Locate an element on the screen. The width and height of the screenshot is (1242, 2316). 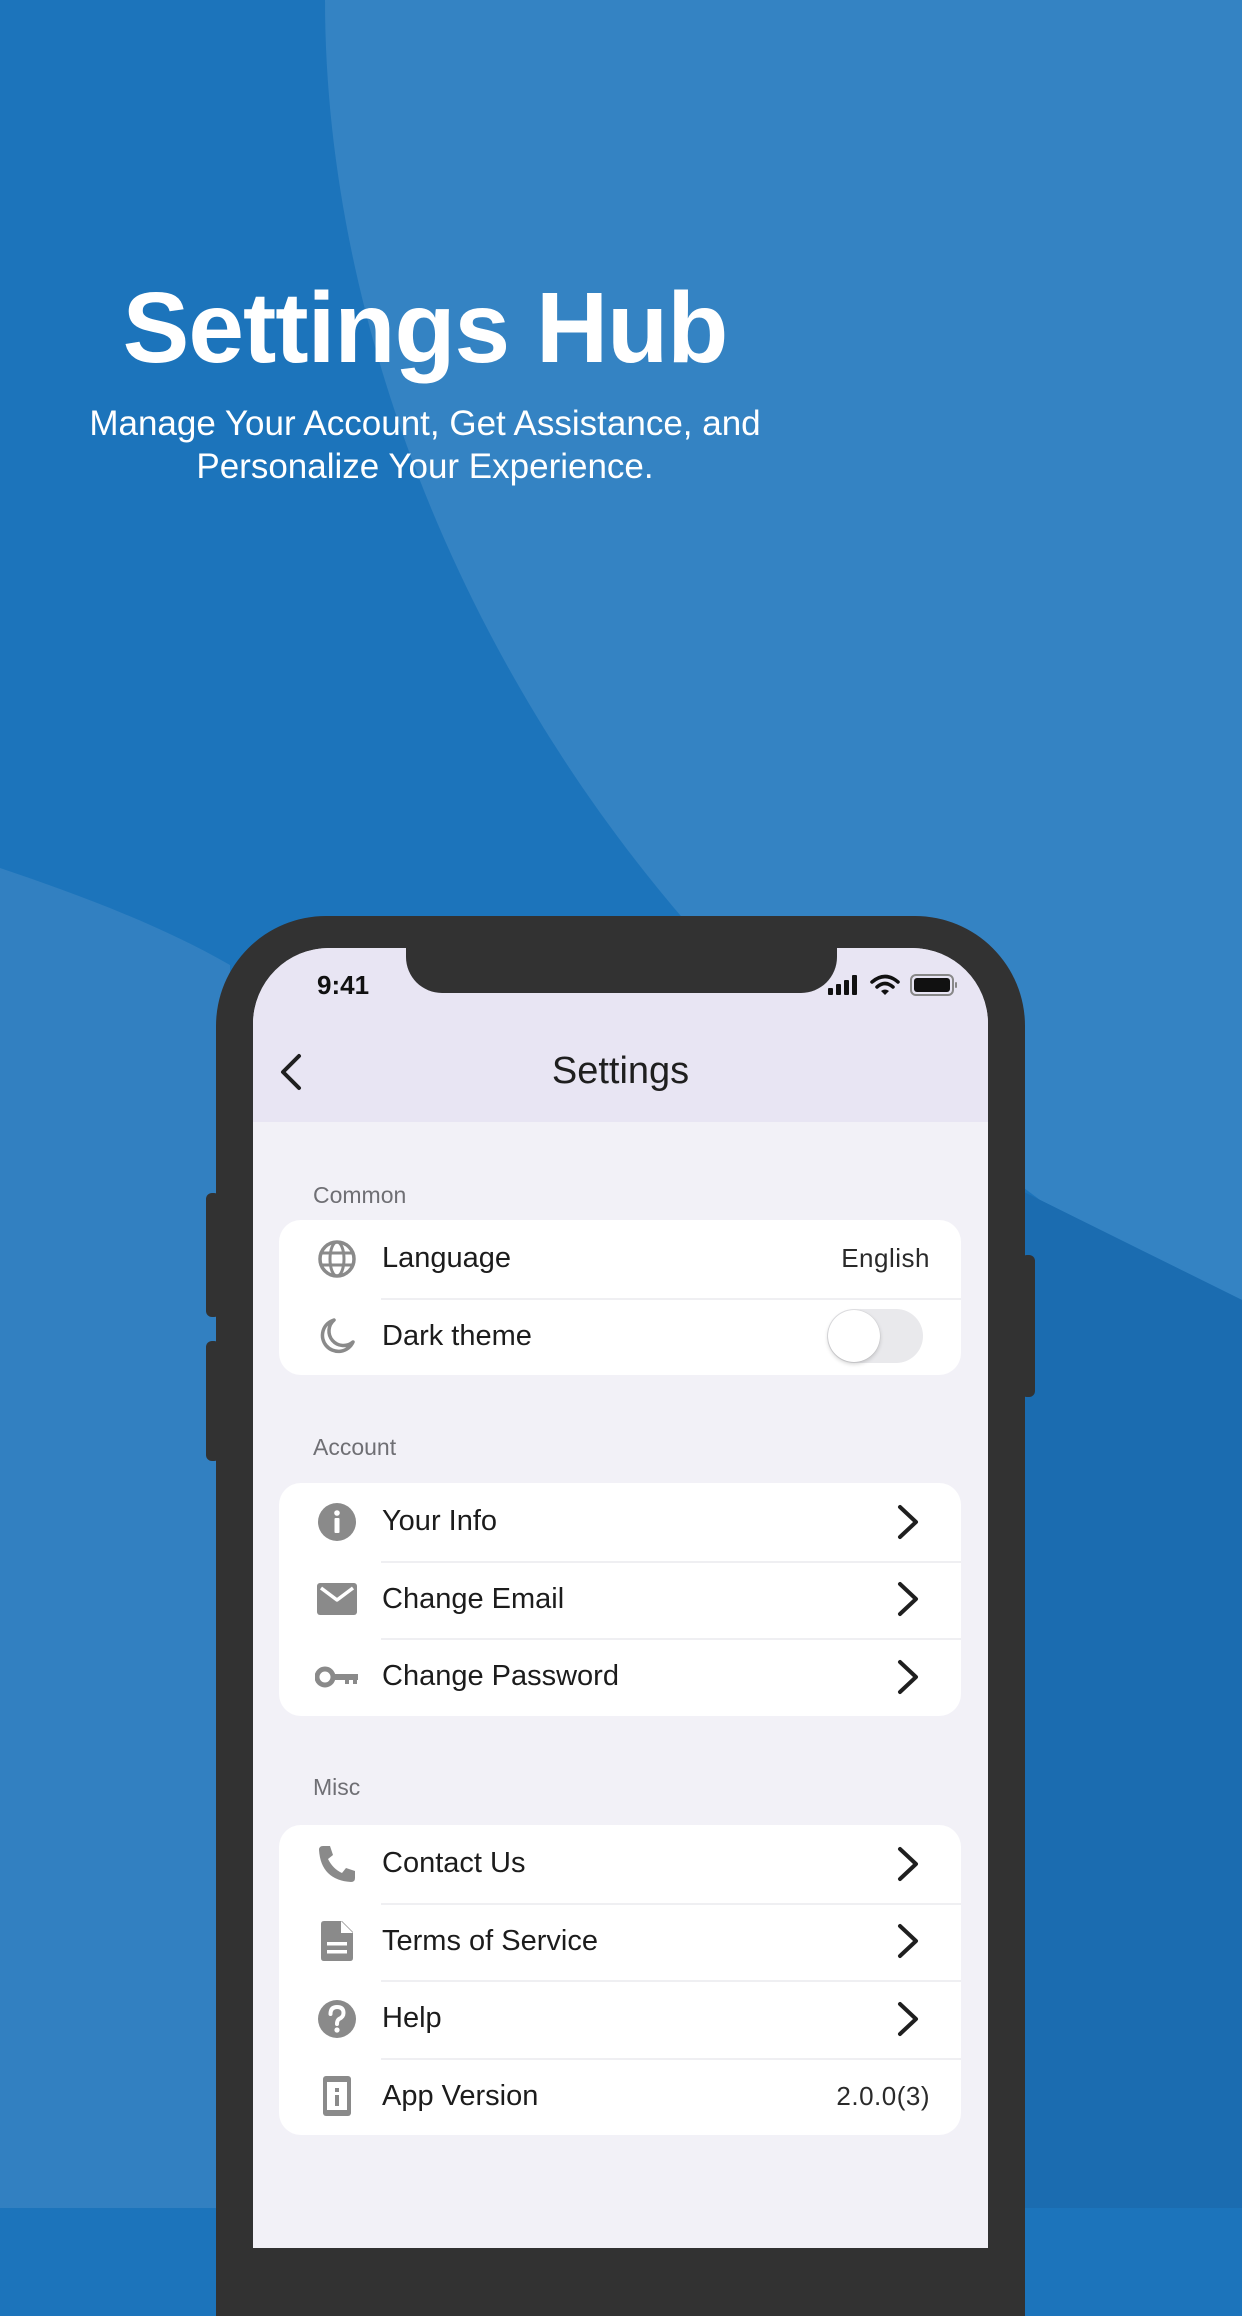
phone-notch is located at coordinates (621, 970).